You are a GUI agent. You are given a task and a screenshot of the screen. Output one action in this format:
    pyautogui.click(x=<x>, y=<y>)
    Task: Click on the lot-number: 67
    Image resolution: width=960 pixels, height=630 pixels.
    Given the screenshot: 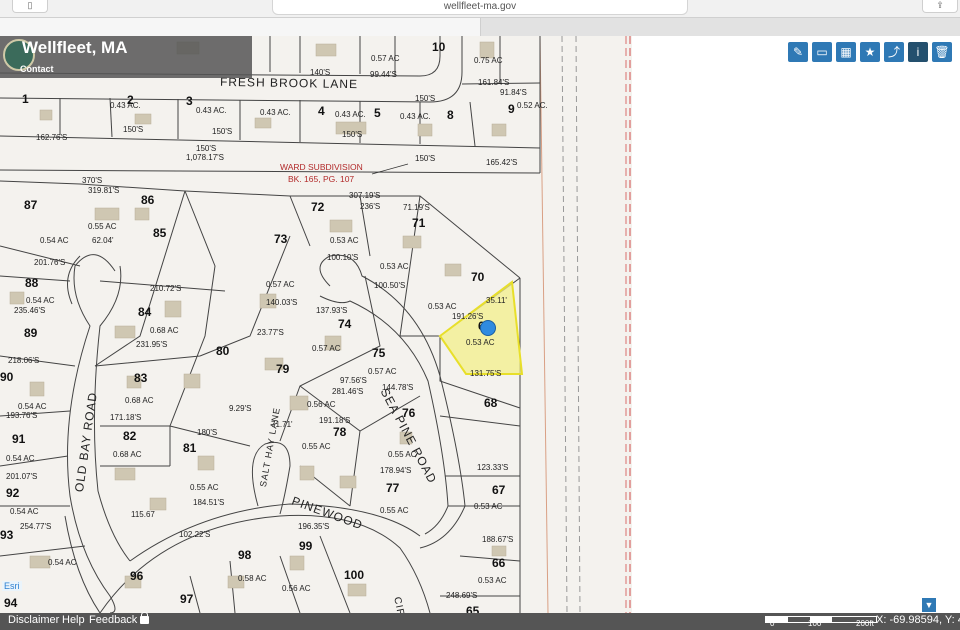 What is the action you would take?
    pyautogui.click(x=499, y=490)
    